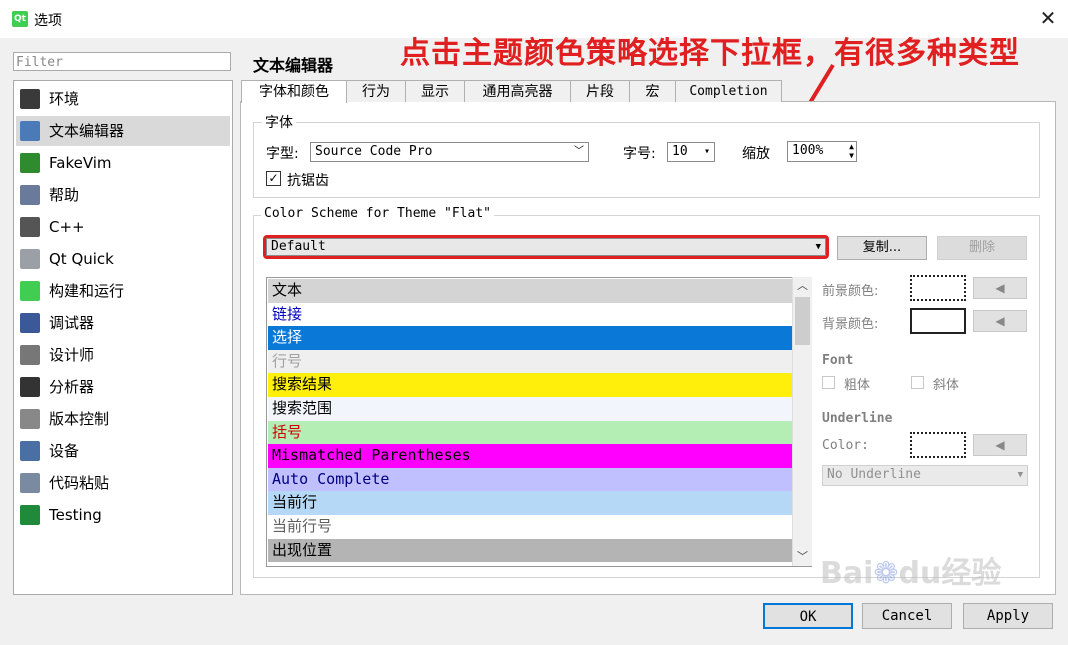  Describe the element at coordinates (857, 418) in the screenshot. I see `underline-section-label: Underline` at that location.